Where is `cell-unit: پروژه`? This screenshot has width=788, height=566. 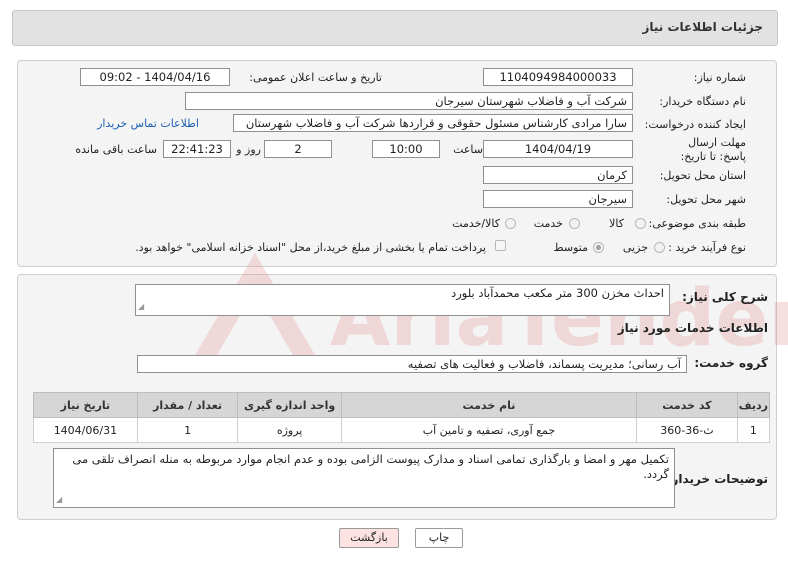
cell-unit: پروژه is located at coordinates (289, 430).